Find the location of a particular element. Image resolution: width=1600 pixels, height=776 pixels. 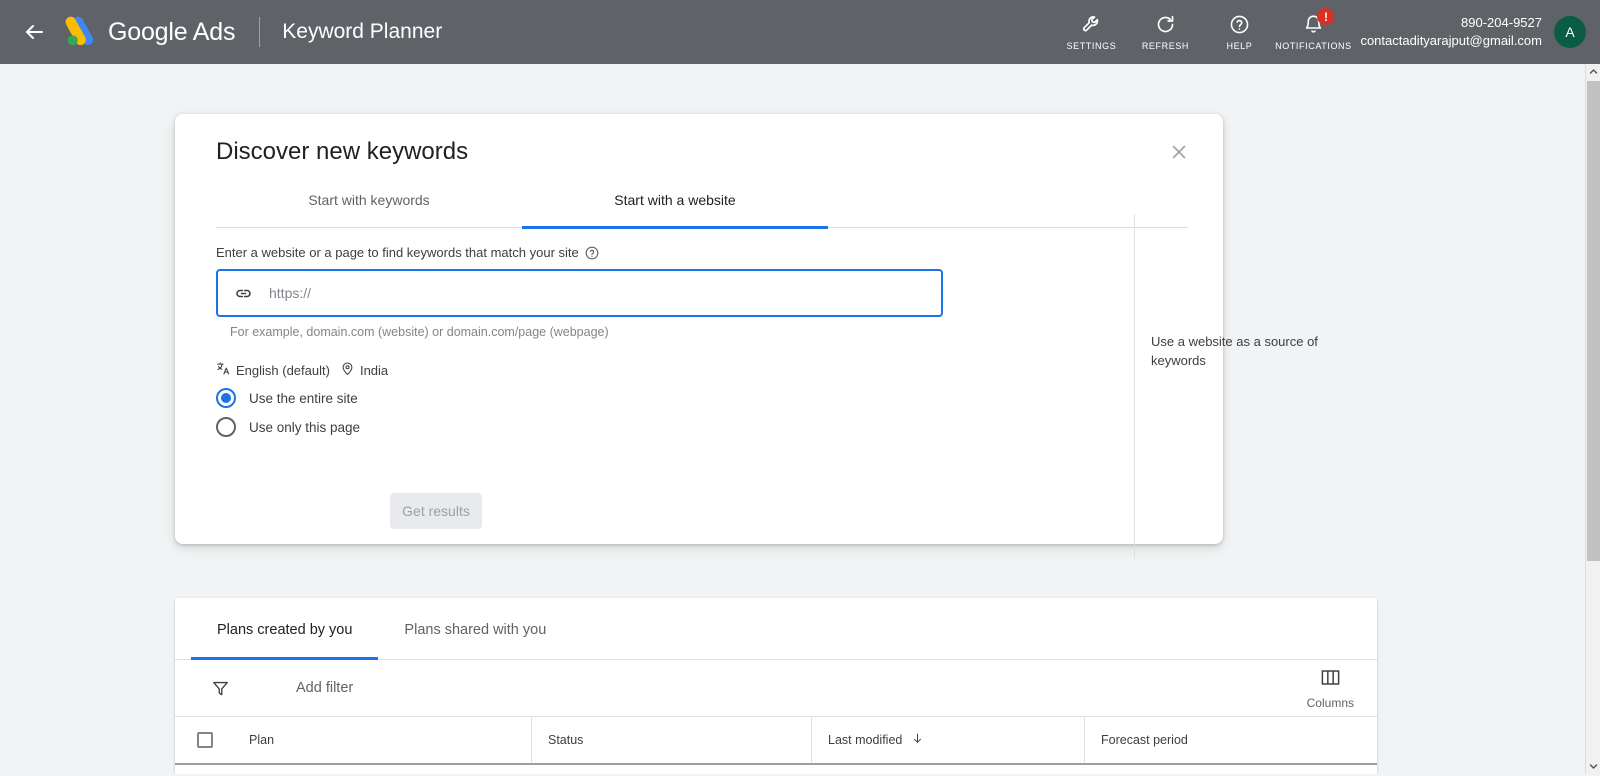

settings-button: SETTINGS is located at coordinates (1091, 32).